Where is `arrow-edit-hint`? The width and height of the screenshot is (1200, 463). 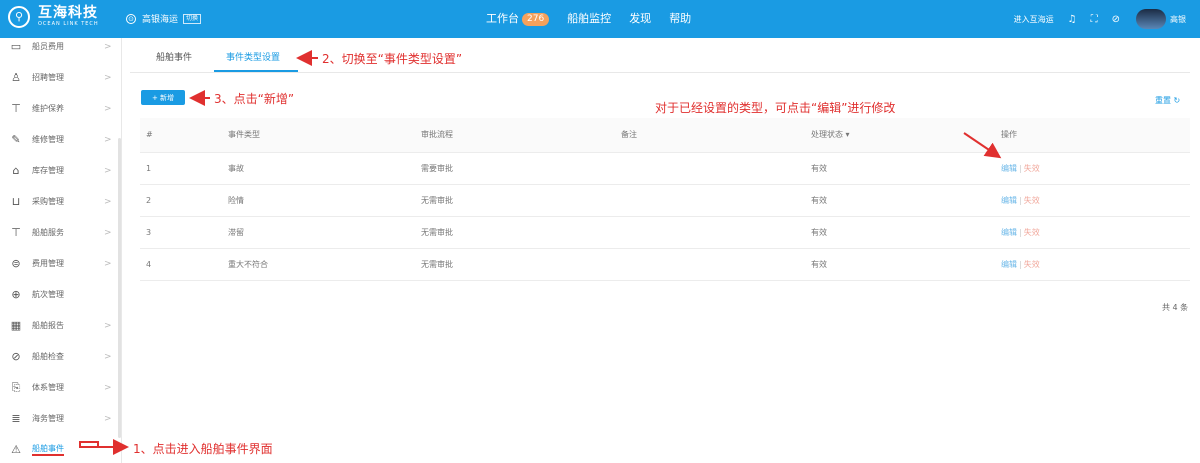 arrow-edit-hint is located at coordinates (982, 145).